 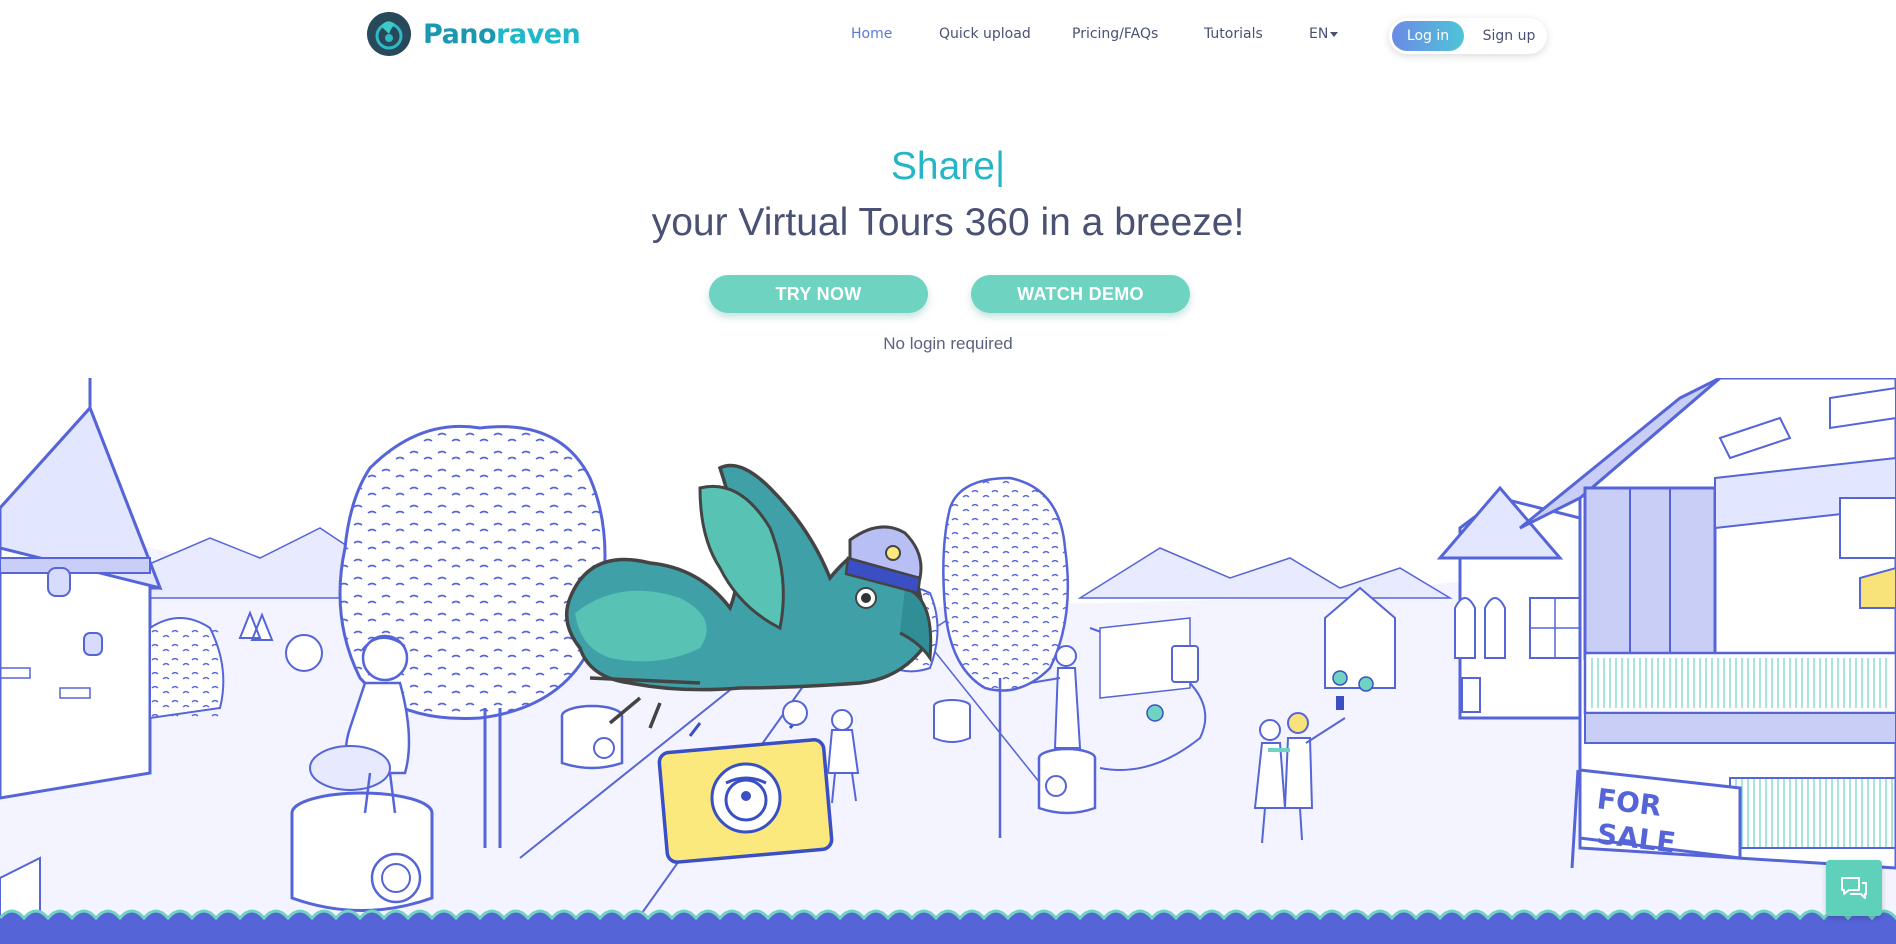 What do you see at coordinates (948, 343) in the screenshot?
I see `no-login-note: No login required` at bounding box center [948, 343].